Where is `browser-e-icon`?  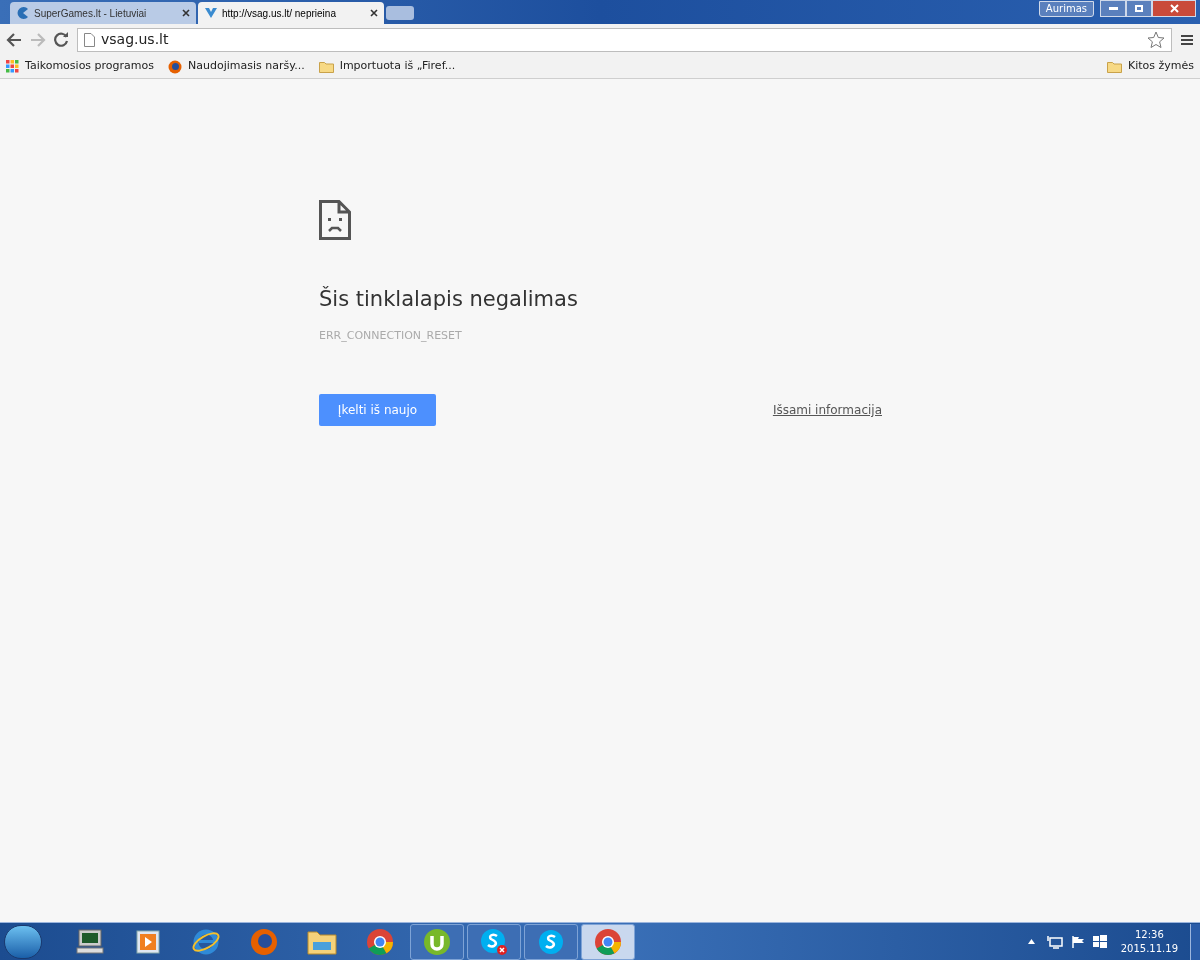 browser-e-icon is located at coordinates (205, 941).